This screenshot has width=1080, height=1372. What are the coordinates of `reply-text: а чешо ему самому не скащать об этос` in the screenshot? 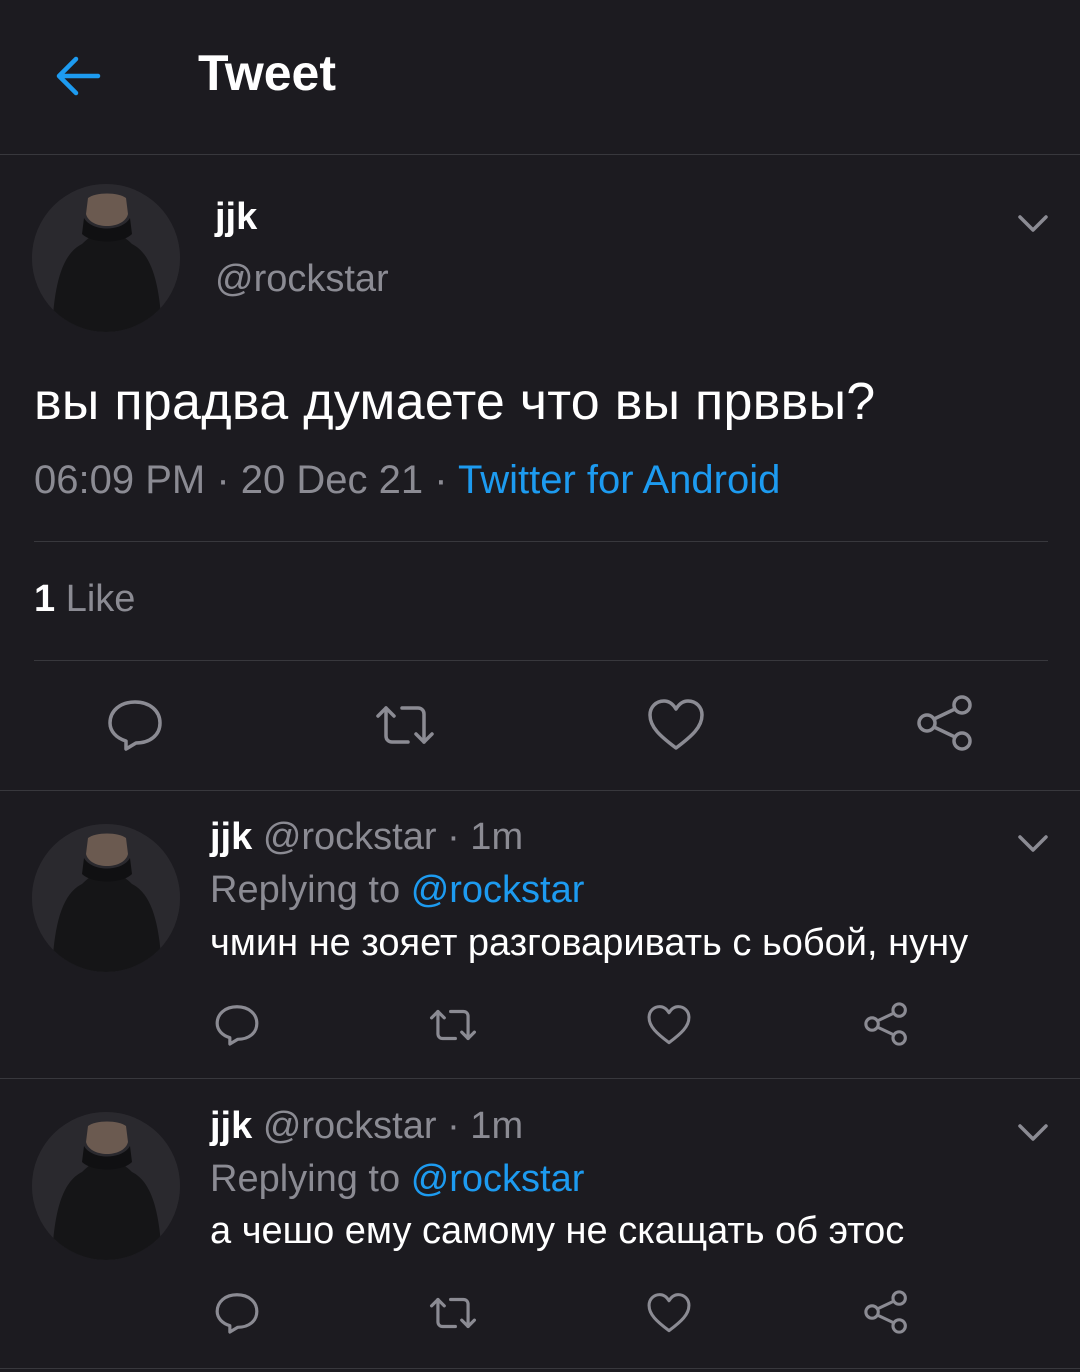 It's located at (557, 1231).